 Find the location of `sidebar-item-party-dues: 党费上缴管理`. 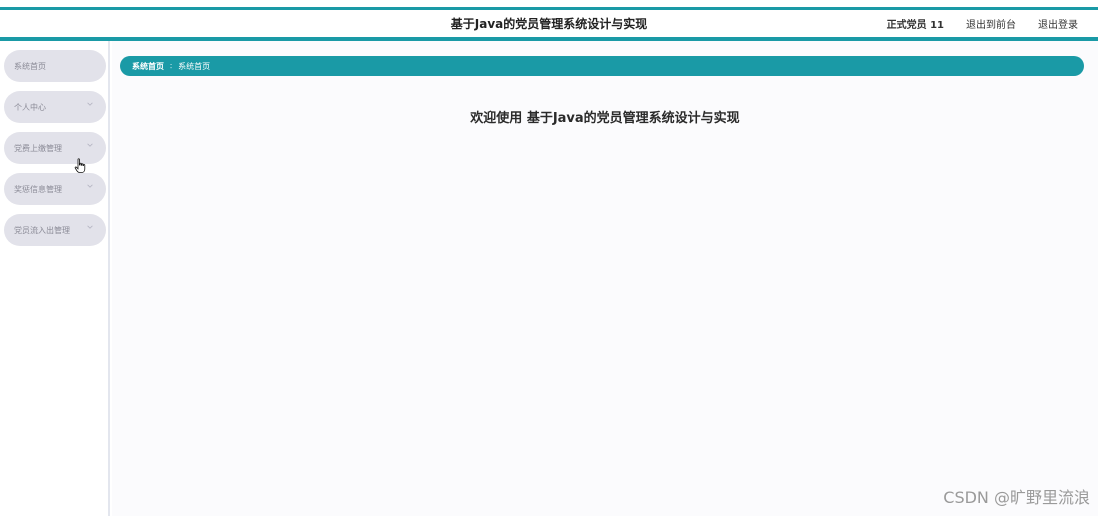

sidebar-item-party-dues: 党费上缴管理 is located at coordinates (55, 148).